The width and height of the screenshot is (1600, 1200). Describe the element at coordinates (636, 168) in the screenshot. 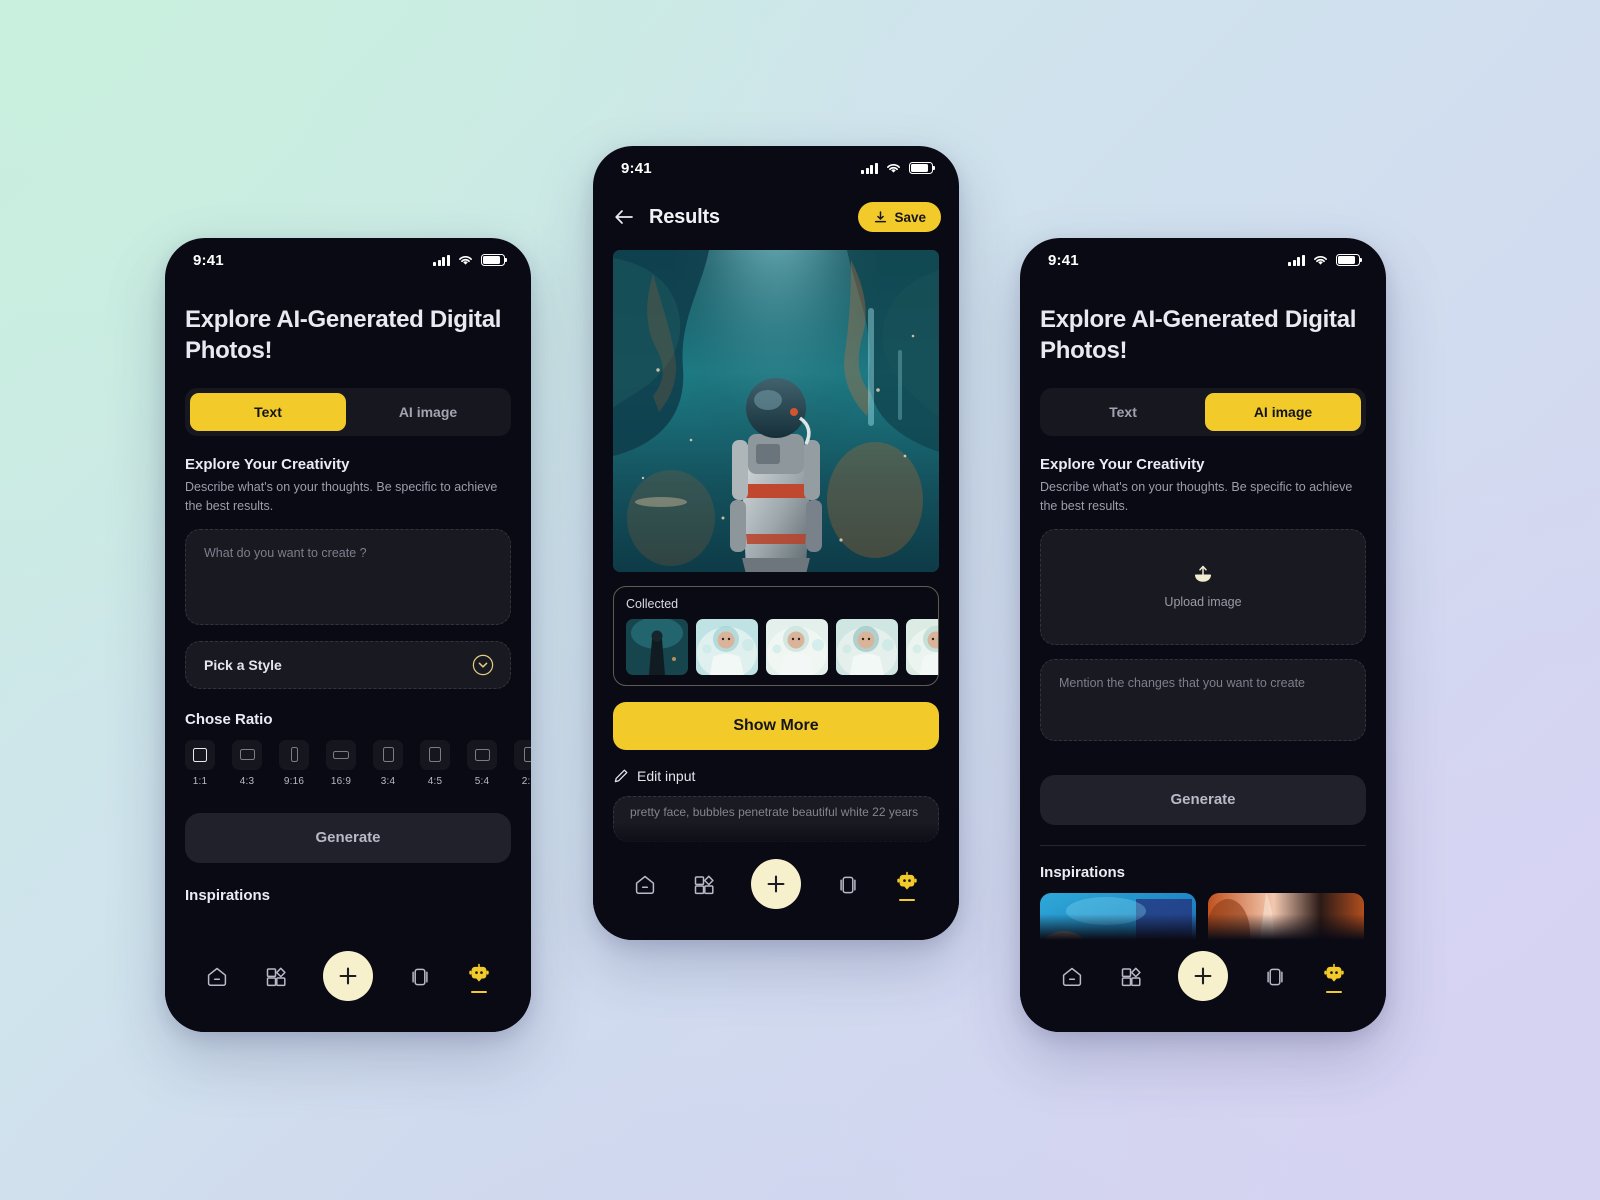

I see `status-time: 9:41` at that location.